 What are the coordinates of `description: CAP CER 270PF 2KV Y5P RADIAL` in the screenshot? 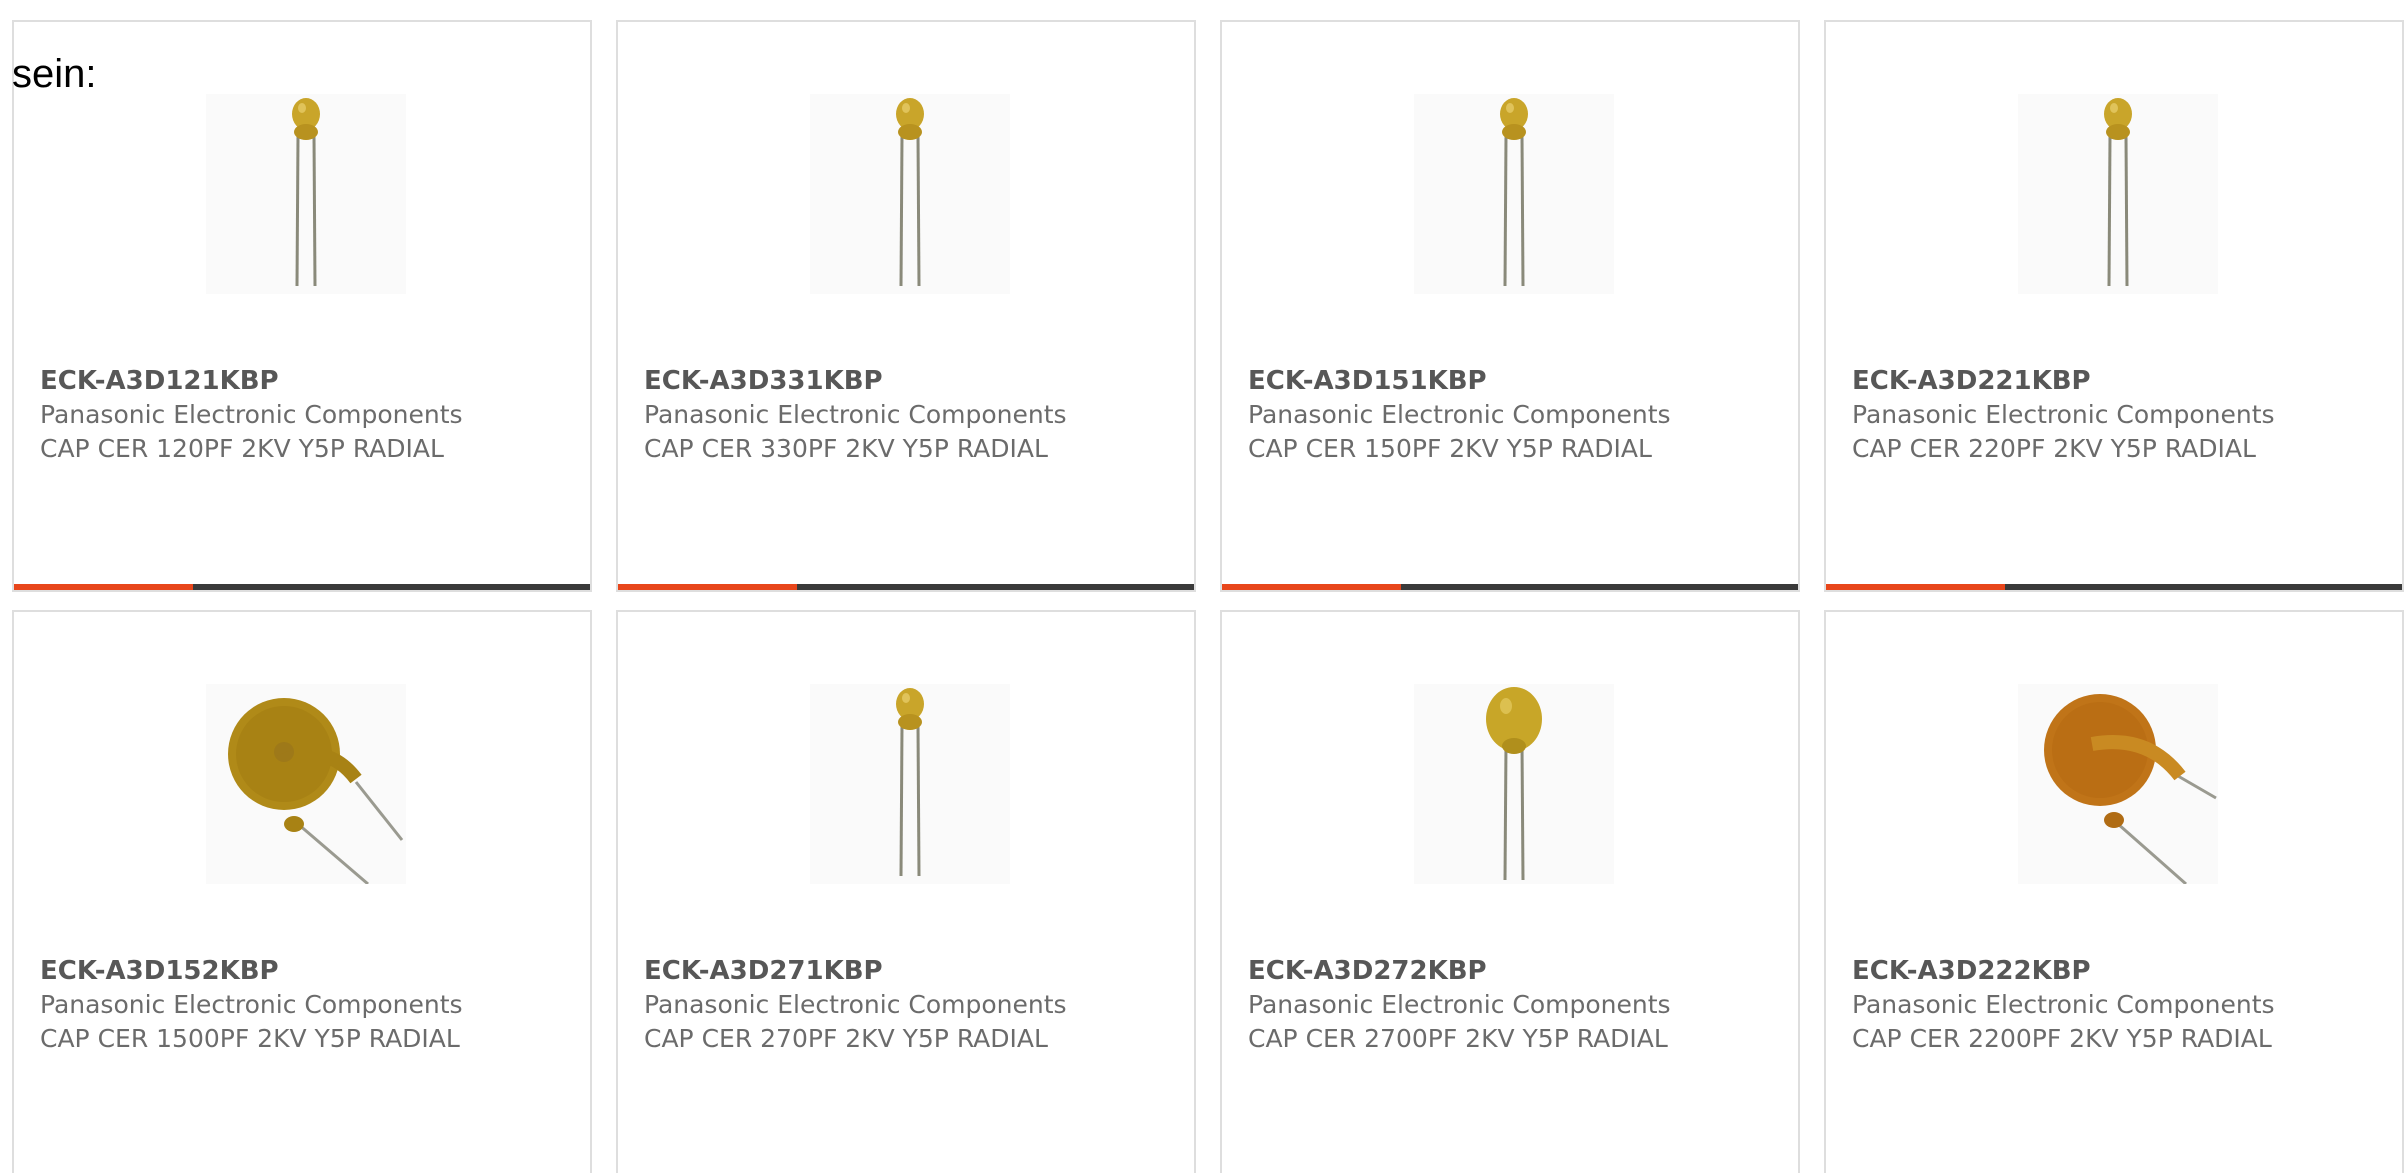 It's located at (846, 1038).